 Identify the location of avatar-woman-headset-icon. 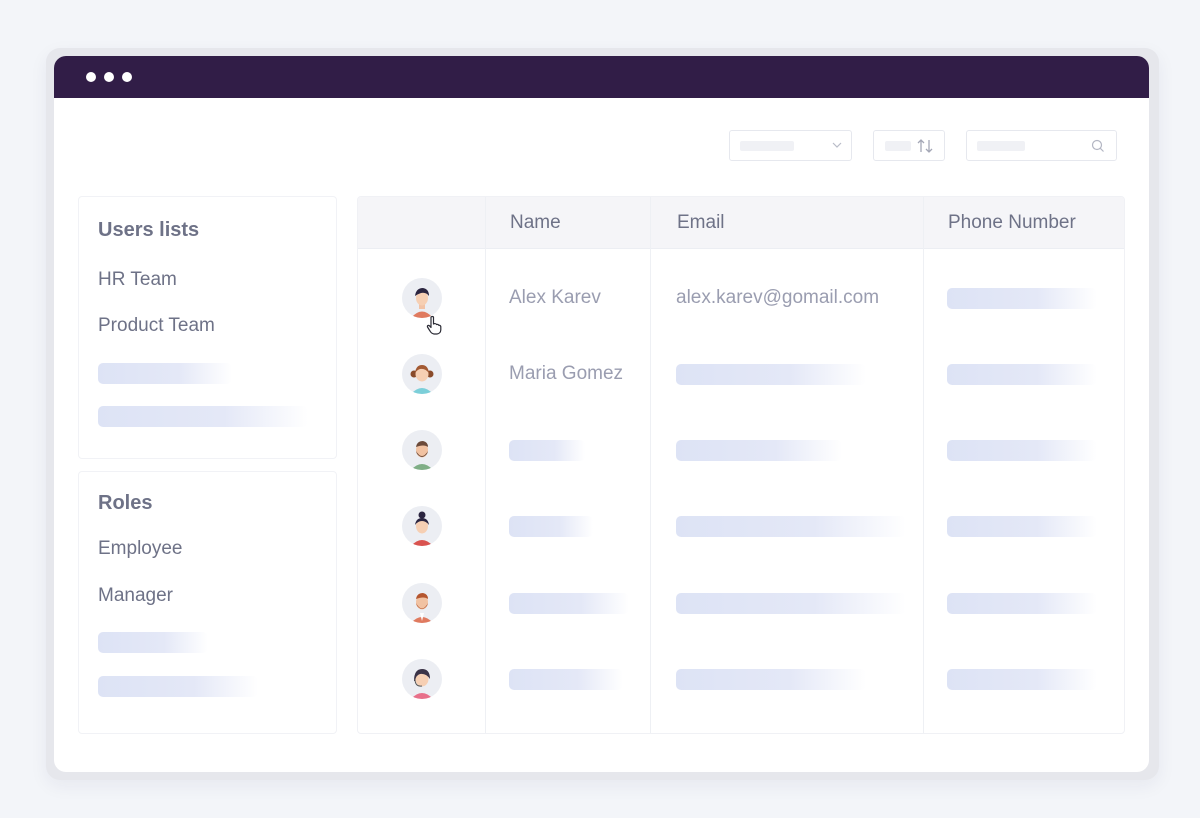
(422, 679).